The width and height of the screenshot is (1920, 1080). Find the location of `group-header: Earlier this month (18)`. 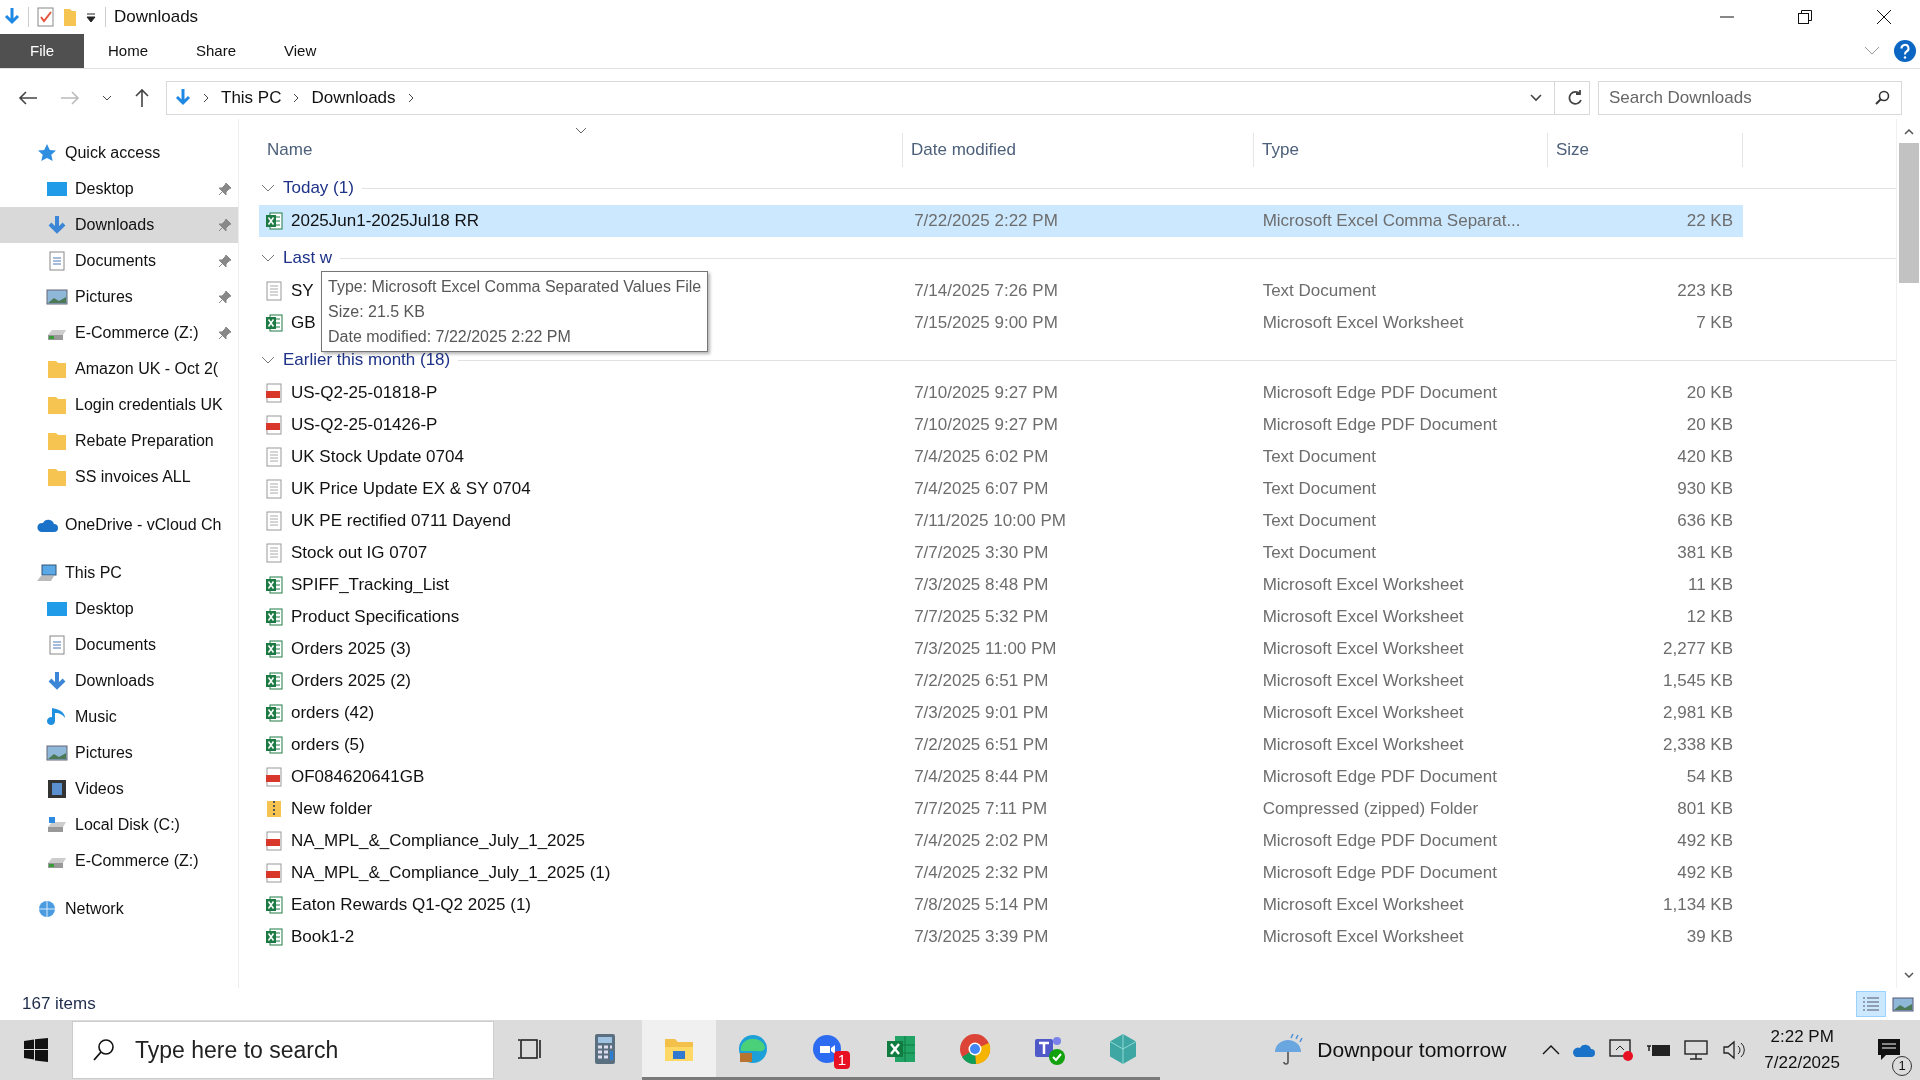

group-header: Earlier this month (18) is located at coordinates (367, 360).